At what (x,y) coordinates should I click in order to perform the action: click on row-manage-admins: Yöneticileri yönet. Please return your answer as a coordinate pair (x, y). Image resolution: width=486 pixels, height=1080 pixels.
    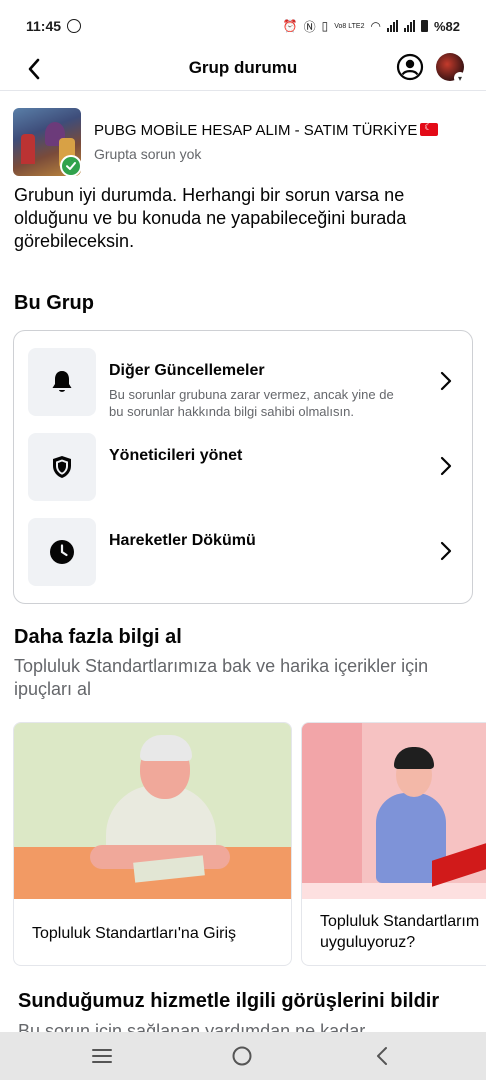
    Looking at the image, I should click on (243, 468).